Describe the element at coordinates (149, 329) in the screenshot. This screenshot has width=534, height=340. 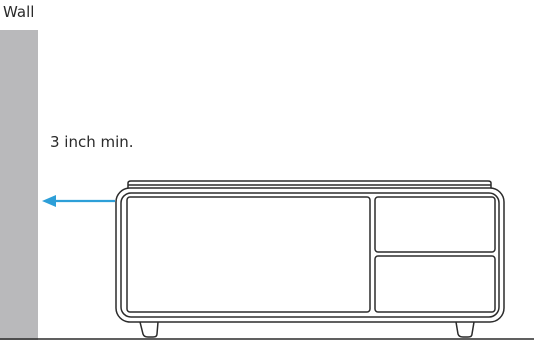
I see `left-leg` at that location.